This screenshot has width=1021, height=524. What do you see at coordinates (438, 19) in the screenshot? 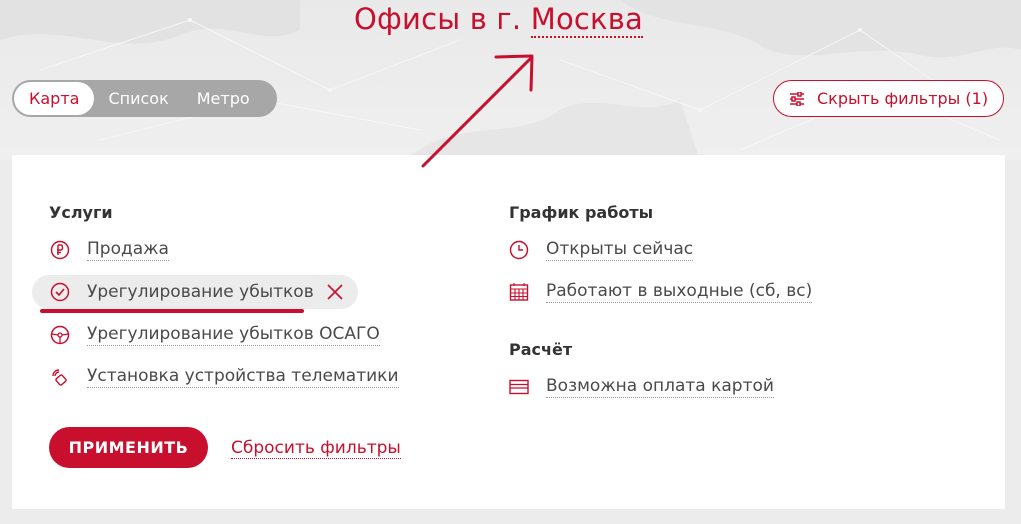
I see `page-title-prefix: Офисы в г.` at bounding box center [438, 19].